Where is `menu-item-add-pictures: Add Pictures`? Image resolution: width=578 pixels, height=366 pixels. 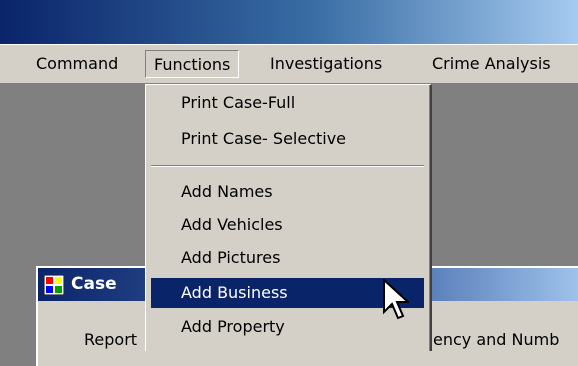 menu-item-add-pictures: Add Pictures is located at coordinates (287, 258).